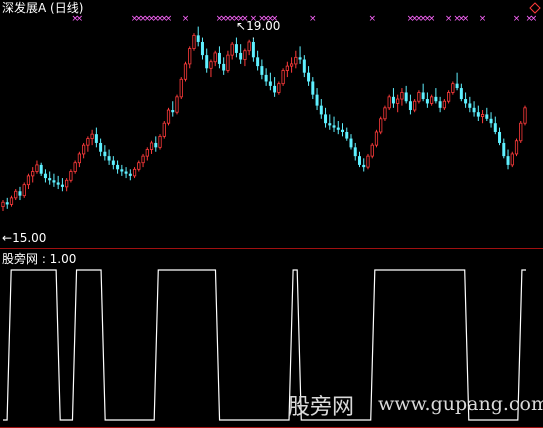 Image resolution: width=543 pixels, height=428 pixels. Describe the element at coordinates (263, 26) in the screenshot. I see `high-price-value: 19.00` at that location.